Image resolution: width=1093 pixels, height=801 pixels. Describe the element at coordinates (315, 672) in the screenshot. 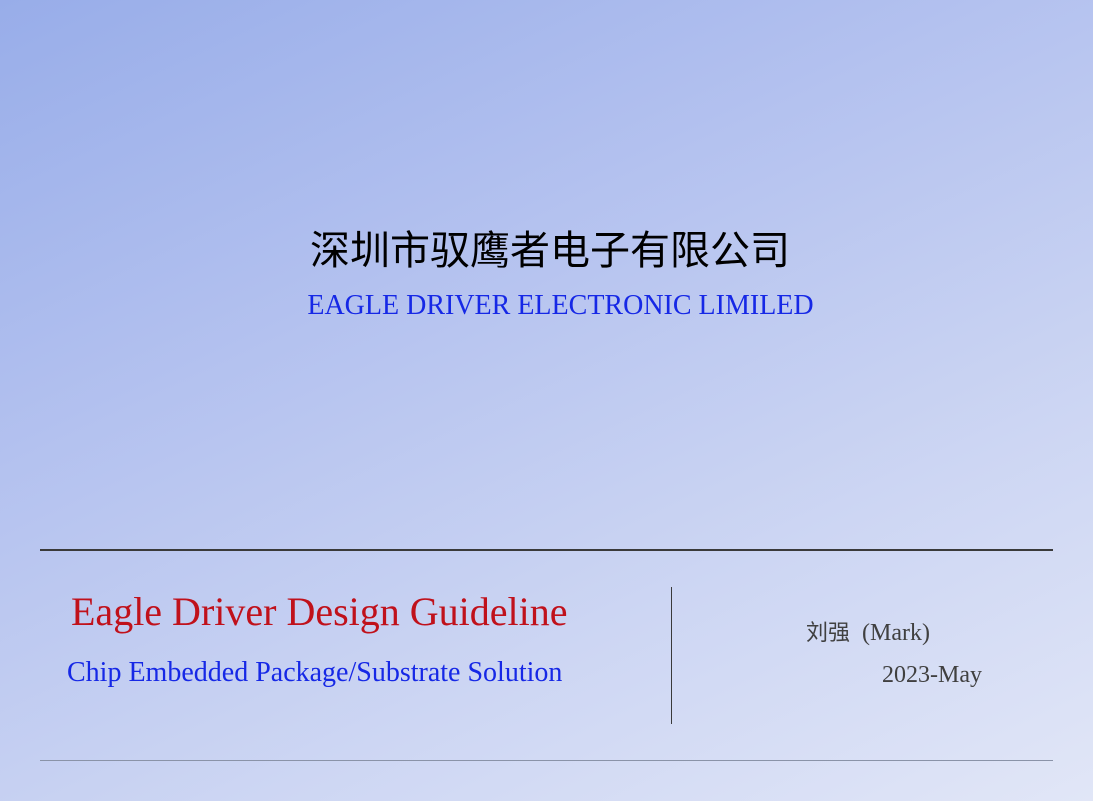

I see `document-subtitle: Chip Embedded Package/Substrate Solution` at that location.